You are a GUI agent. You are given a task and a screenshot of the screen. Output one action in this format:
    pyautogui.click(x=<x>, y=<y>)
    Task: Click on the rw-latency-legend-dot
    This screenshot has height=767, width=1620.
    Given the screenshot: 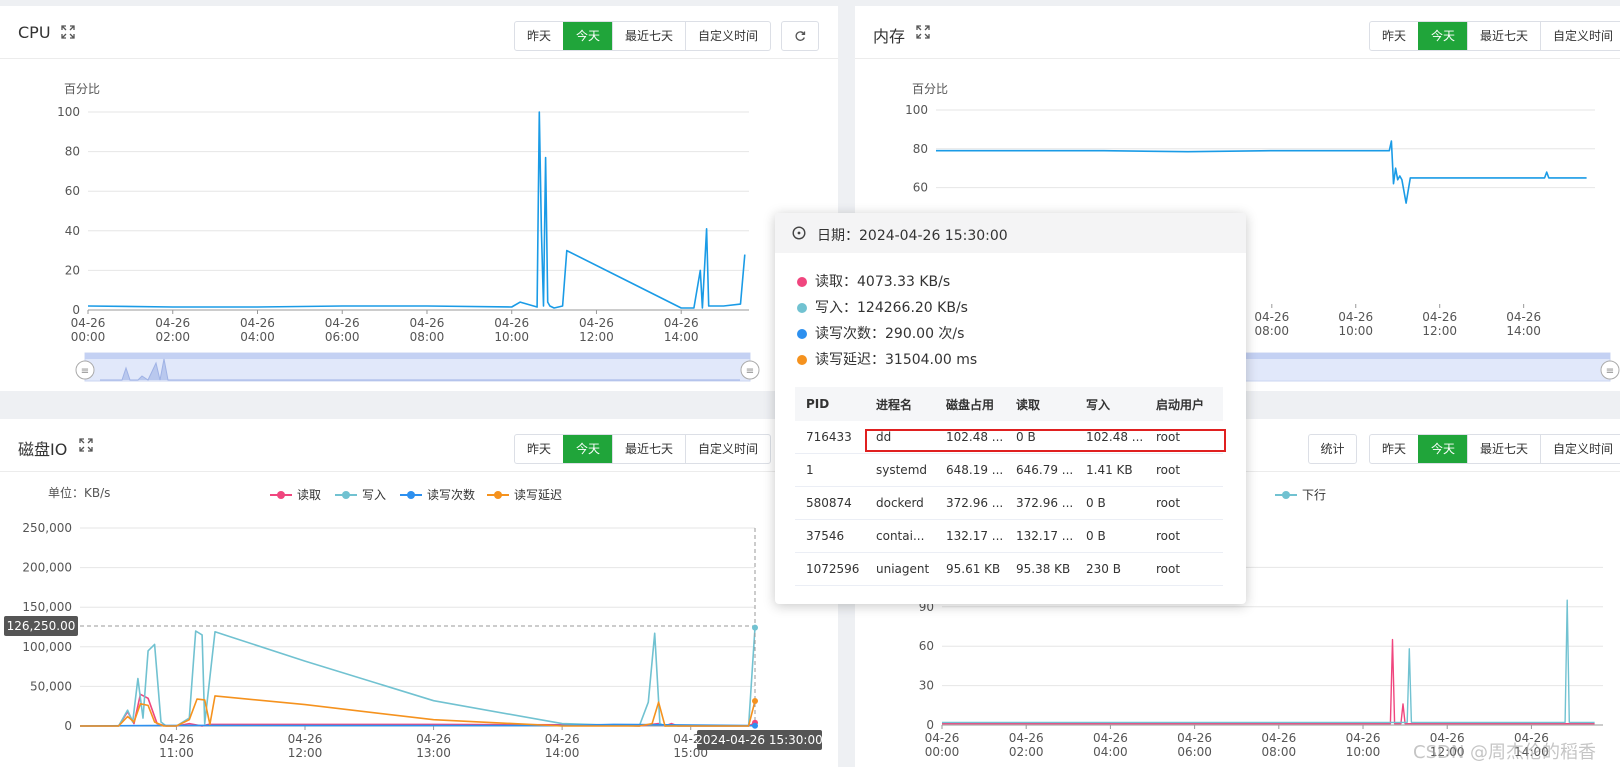 What is the action you would take?
    pyautogui.click(x=802, y=360)
    